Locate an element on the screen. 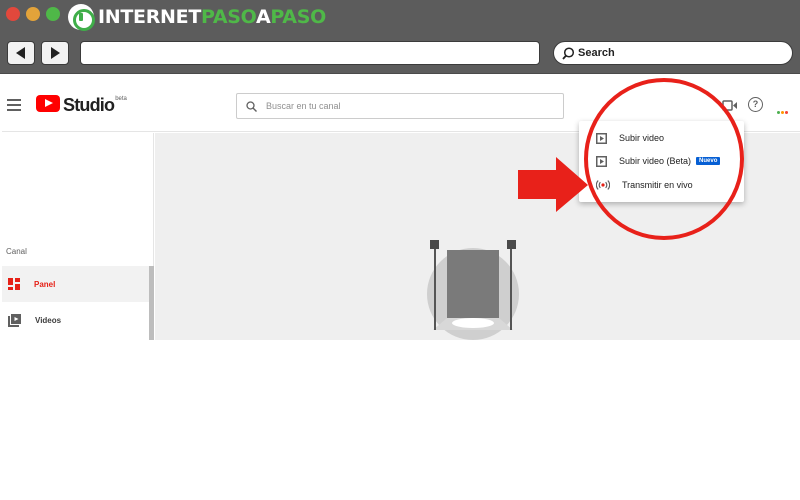  power-logo-icon is located at coordinates (81, 17).